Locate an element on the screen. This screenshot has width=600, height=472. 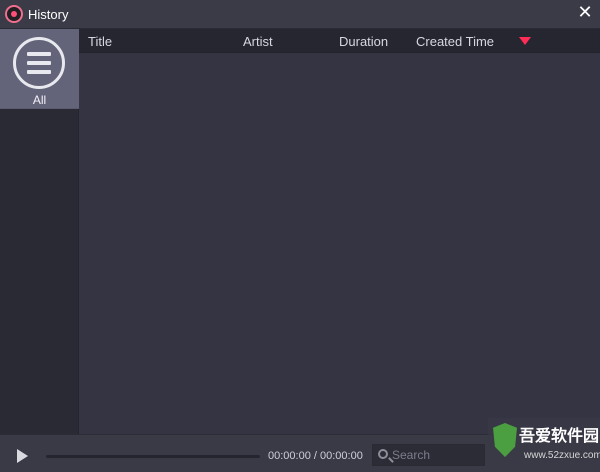
time-display: 00:00:00 / 00:00:00 is located at coordinates (315, 456).